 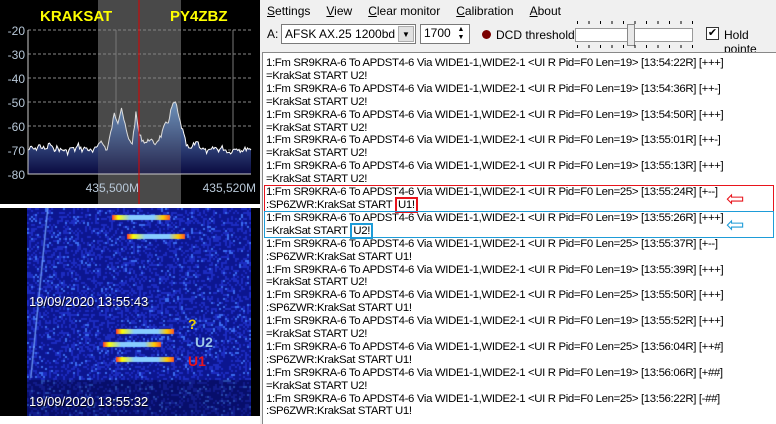 What do you see at coordinates (192, 324) in the screenshot?
I see `label-unknown: ?` at bounding box center [192, 324].